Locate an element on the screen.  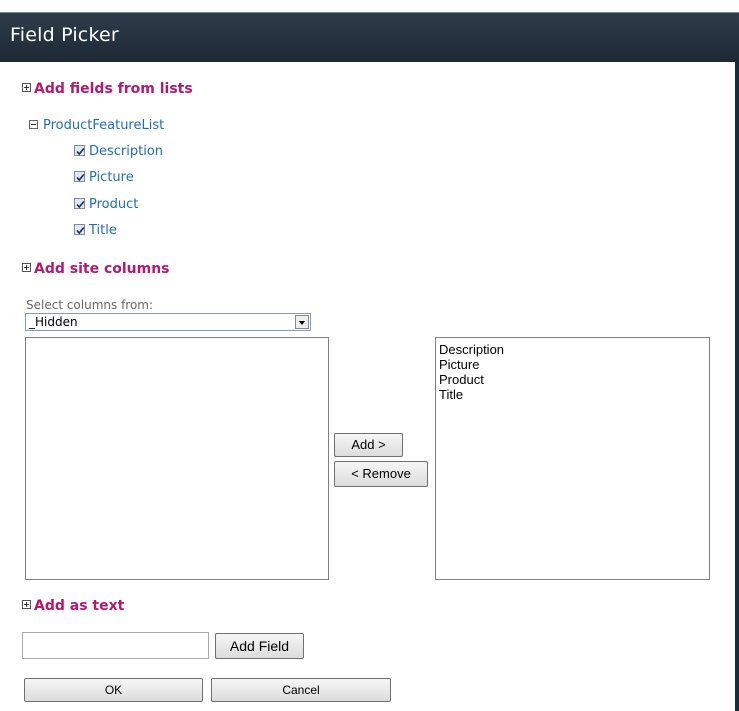
field-item-product: Product is located at coordinates (106, 205).